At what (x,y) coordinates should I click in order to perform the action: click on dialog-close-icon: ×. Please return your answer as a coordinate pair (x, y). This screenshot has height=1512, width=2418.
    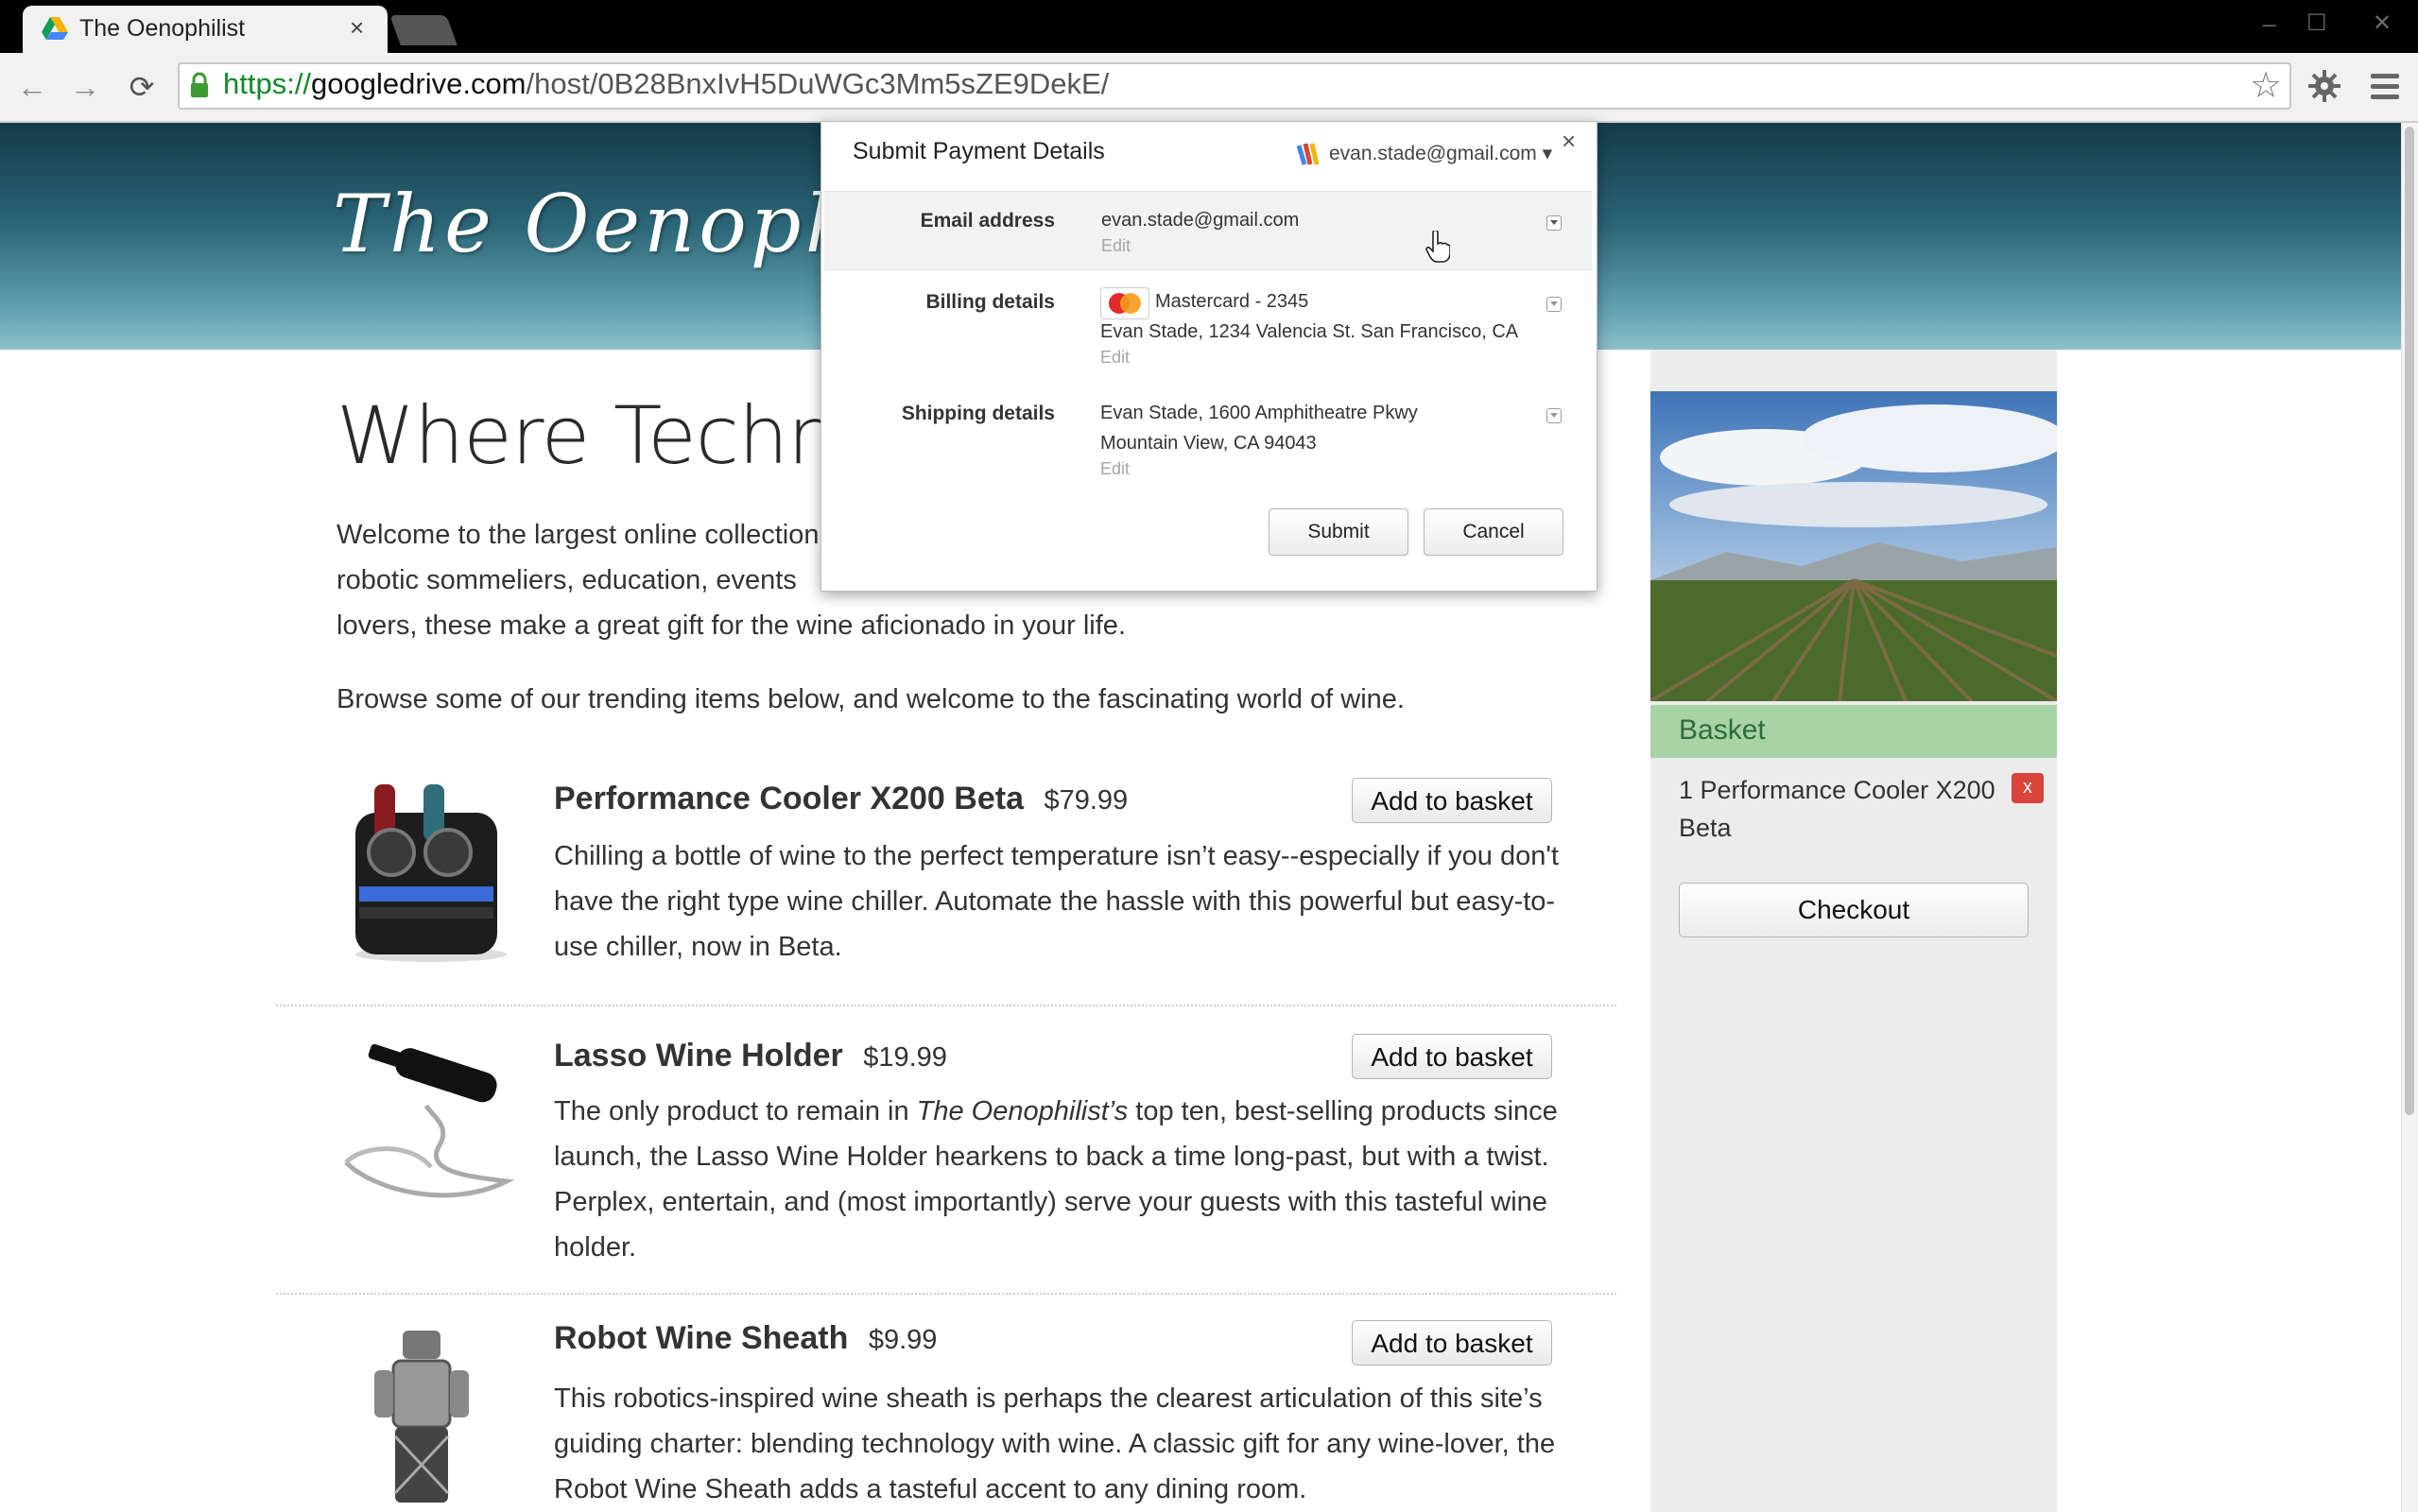
    Looking at the image, I should click on (1569, 141).